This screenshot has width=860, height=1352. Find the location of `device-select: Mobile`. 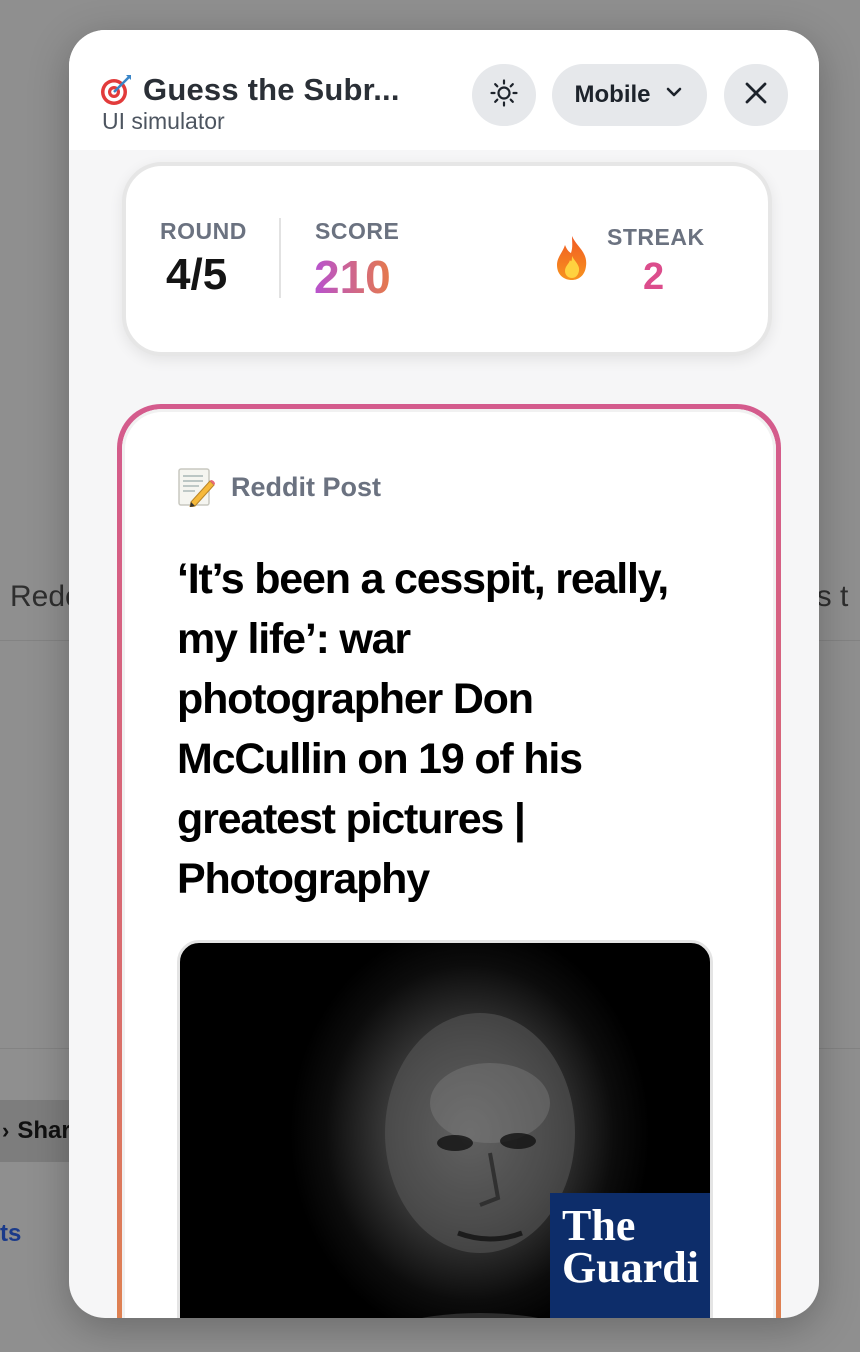

device-select: Mobile is located at coordinates (629, 95).